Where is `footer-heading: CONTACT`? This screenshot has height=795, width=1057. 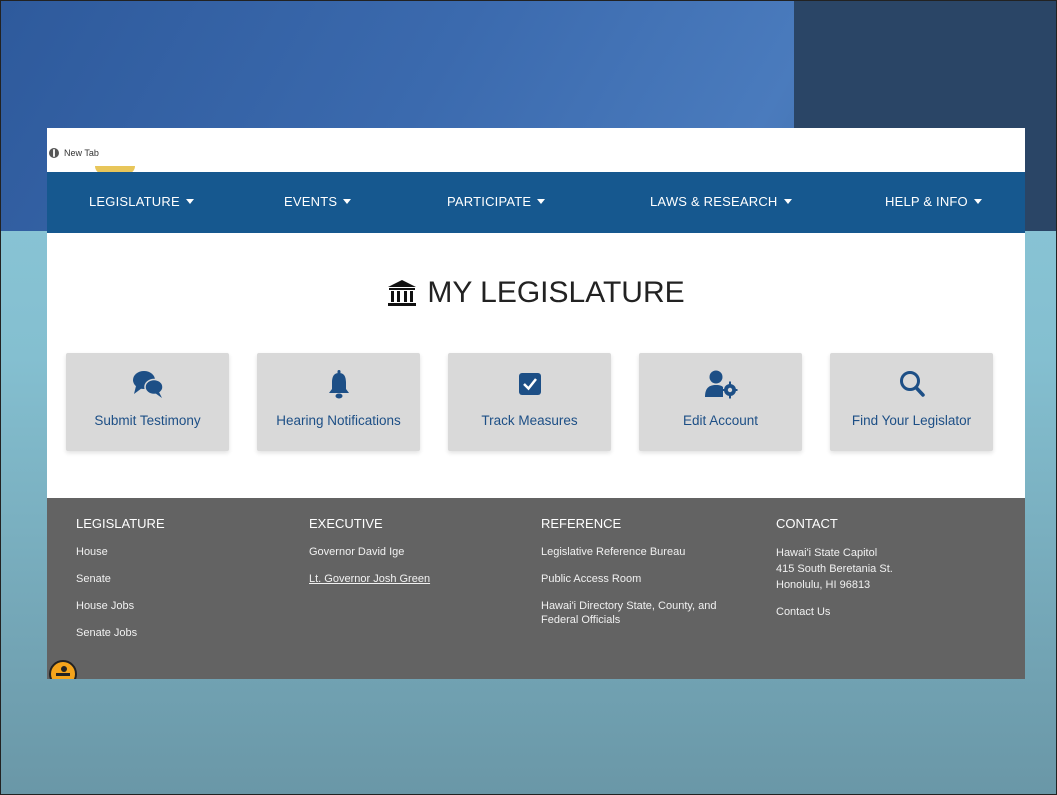
footer-heading: CONTACT is located at coordinates (807, 523).